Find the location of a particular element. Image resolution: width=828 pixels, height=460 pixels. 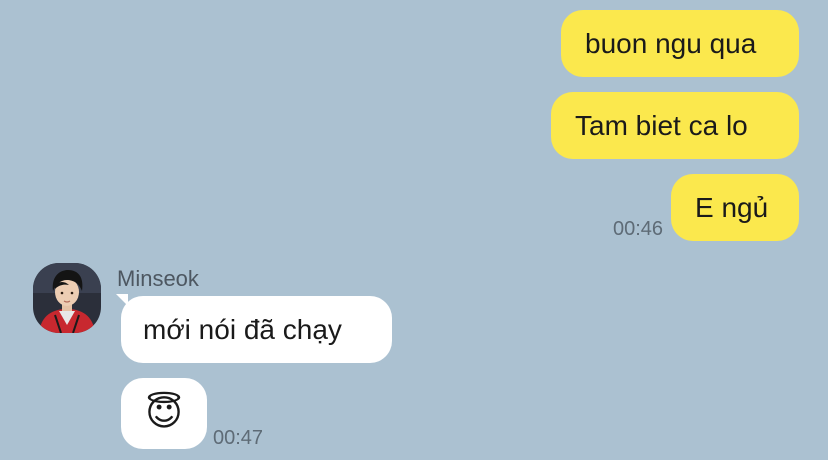

profile-photo-icon is located at coordinates (67, 298).